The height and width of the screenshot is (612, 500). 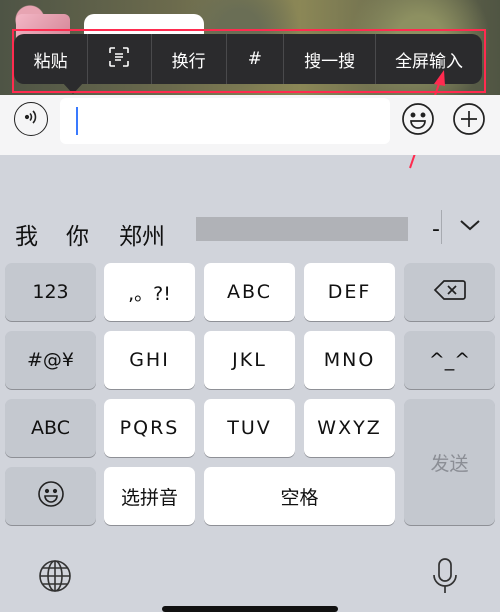 What do you see at coordinates (441, 227) in the screenshot?
I see `candidate-divider` at bounding box center [441, 227].